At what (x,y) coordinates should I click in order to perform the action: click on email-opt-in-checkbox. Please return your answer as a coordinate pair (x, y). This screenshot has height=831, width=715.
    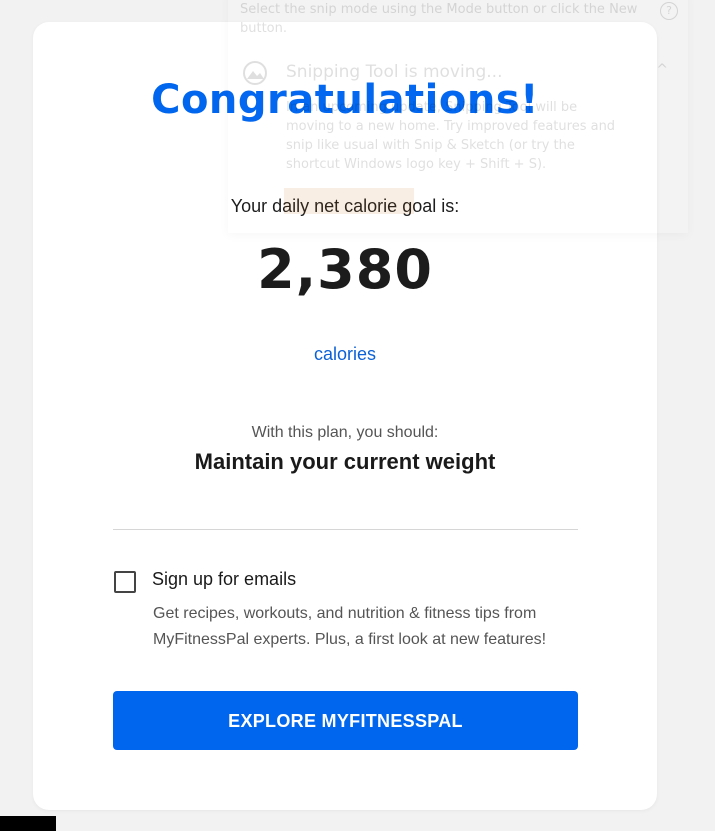
    Looking at the image, I should click on (125, 582).